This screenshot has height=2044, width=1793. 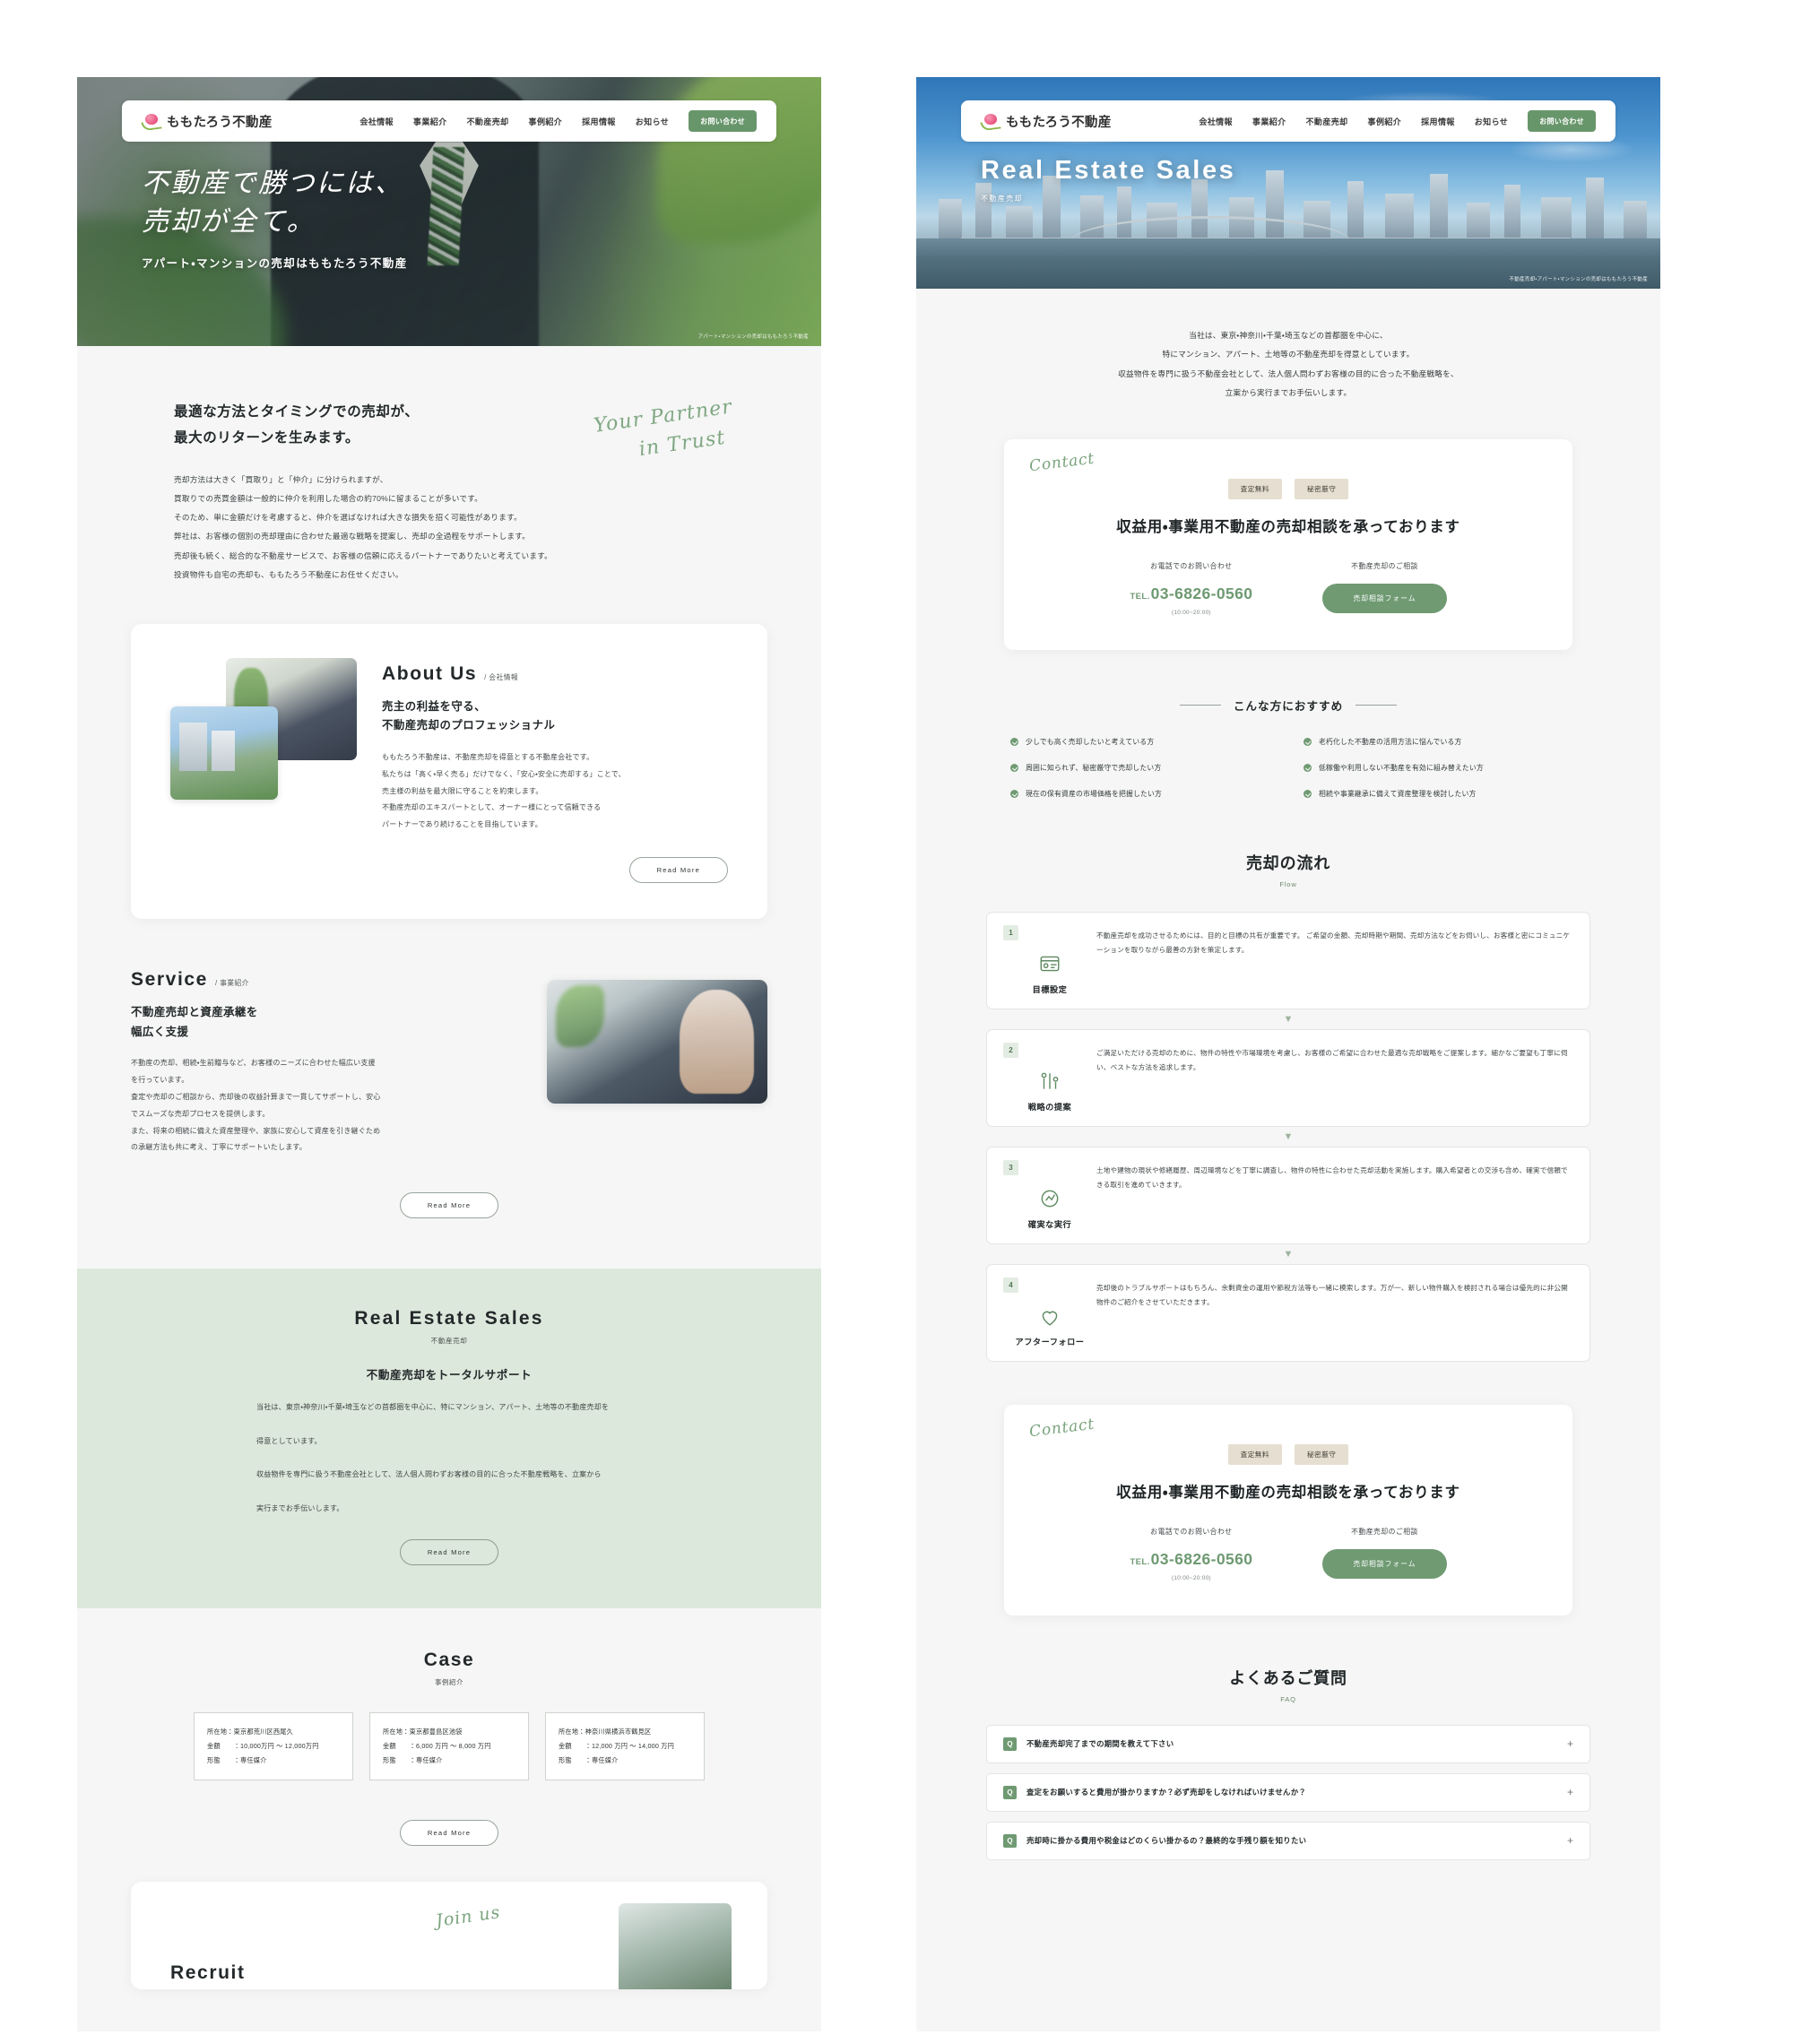 I want to click on faq-row: Q 不動産売却完了までの期間を教えて下さい +, so click(x=1288, y=1744).